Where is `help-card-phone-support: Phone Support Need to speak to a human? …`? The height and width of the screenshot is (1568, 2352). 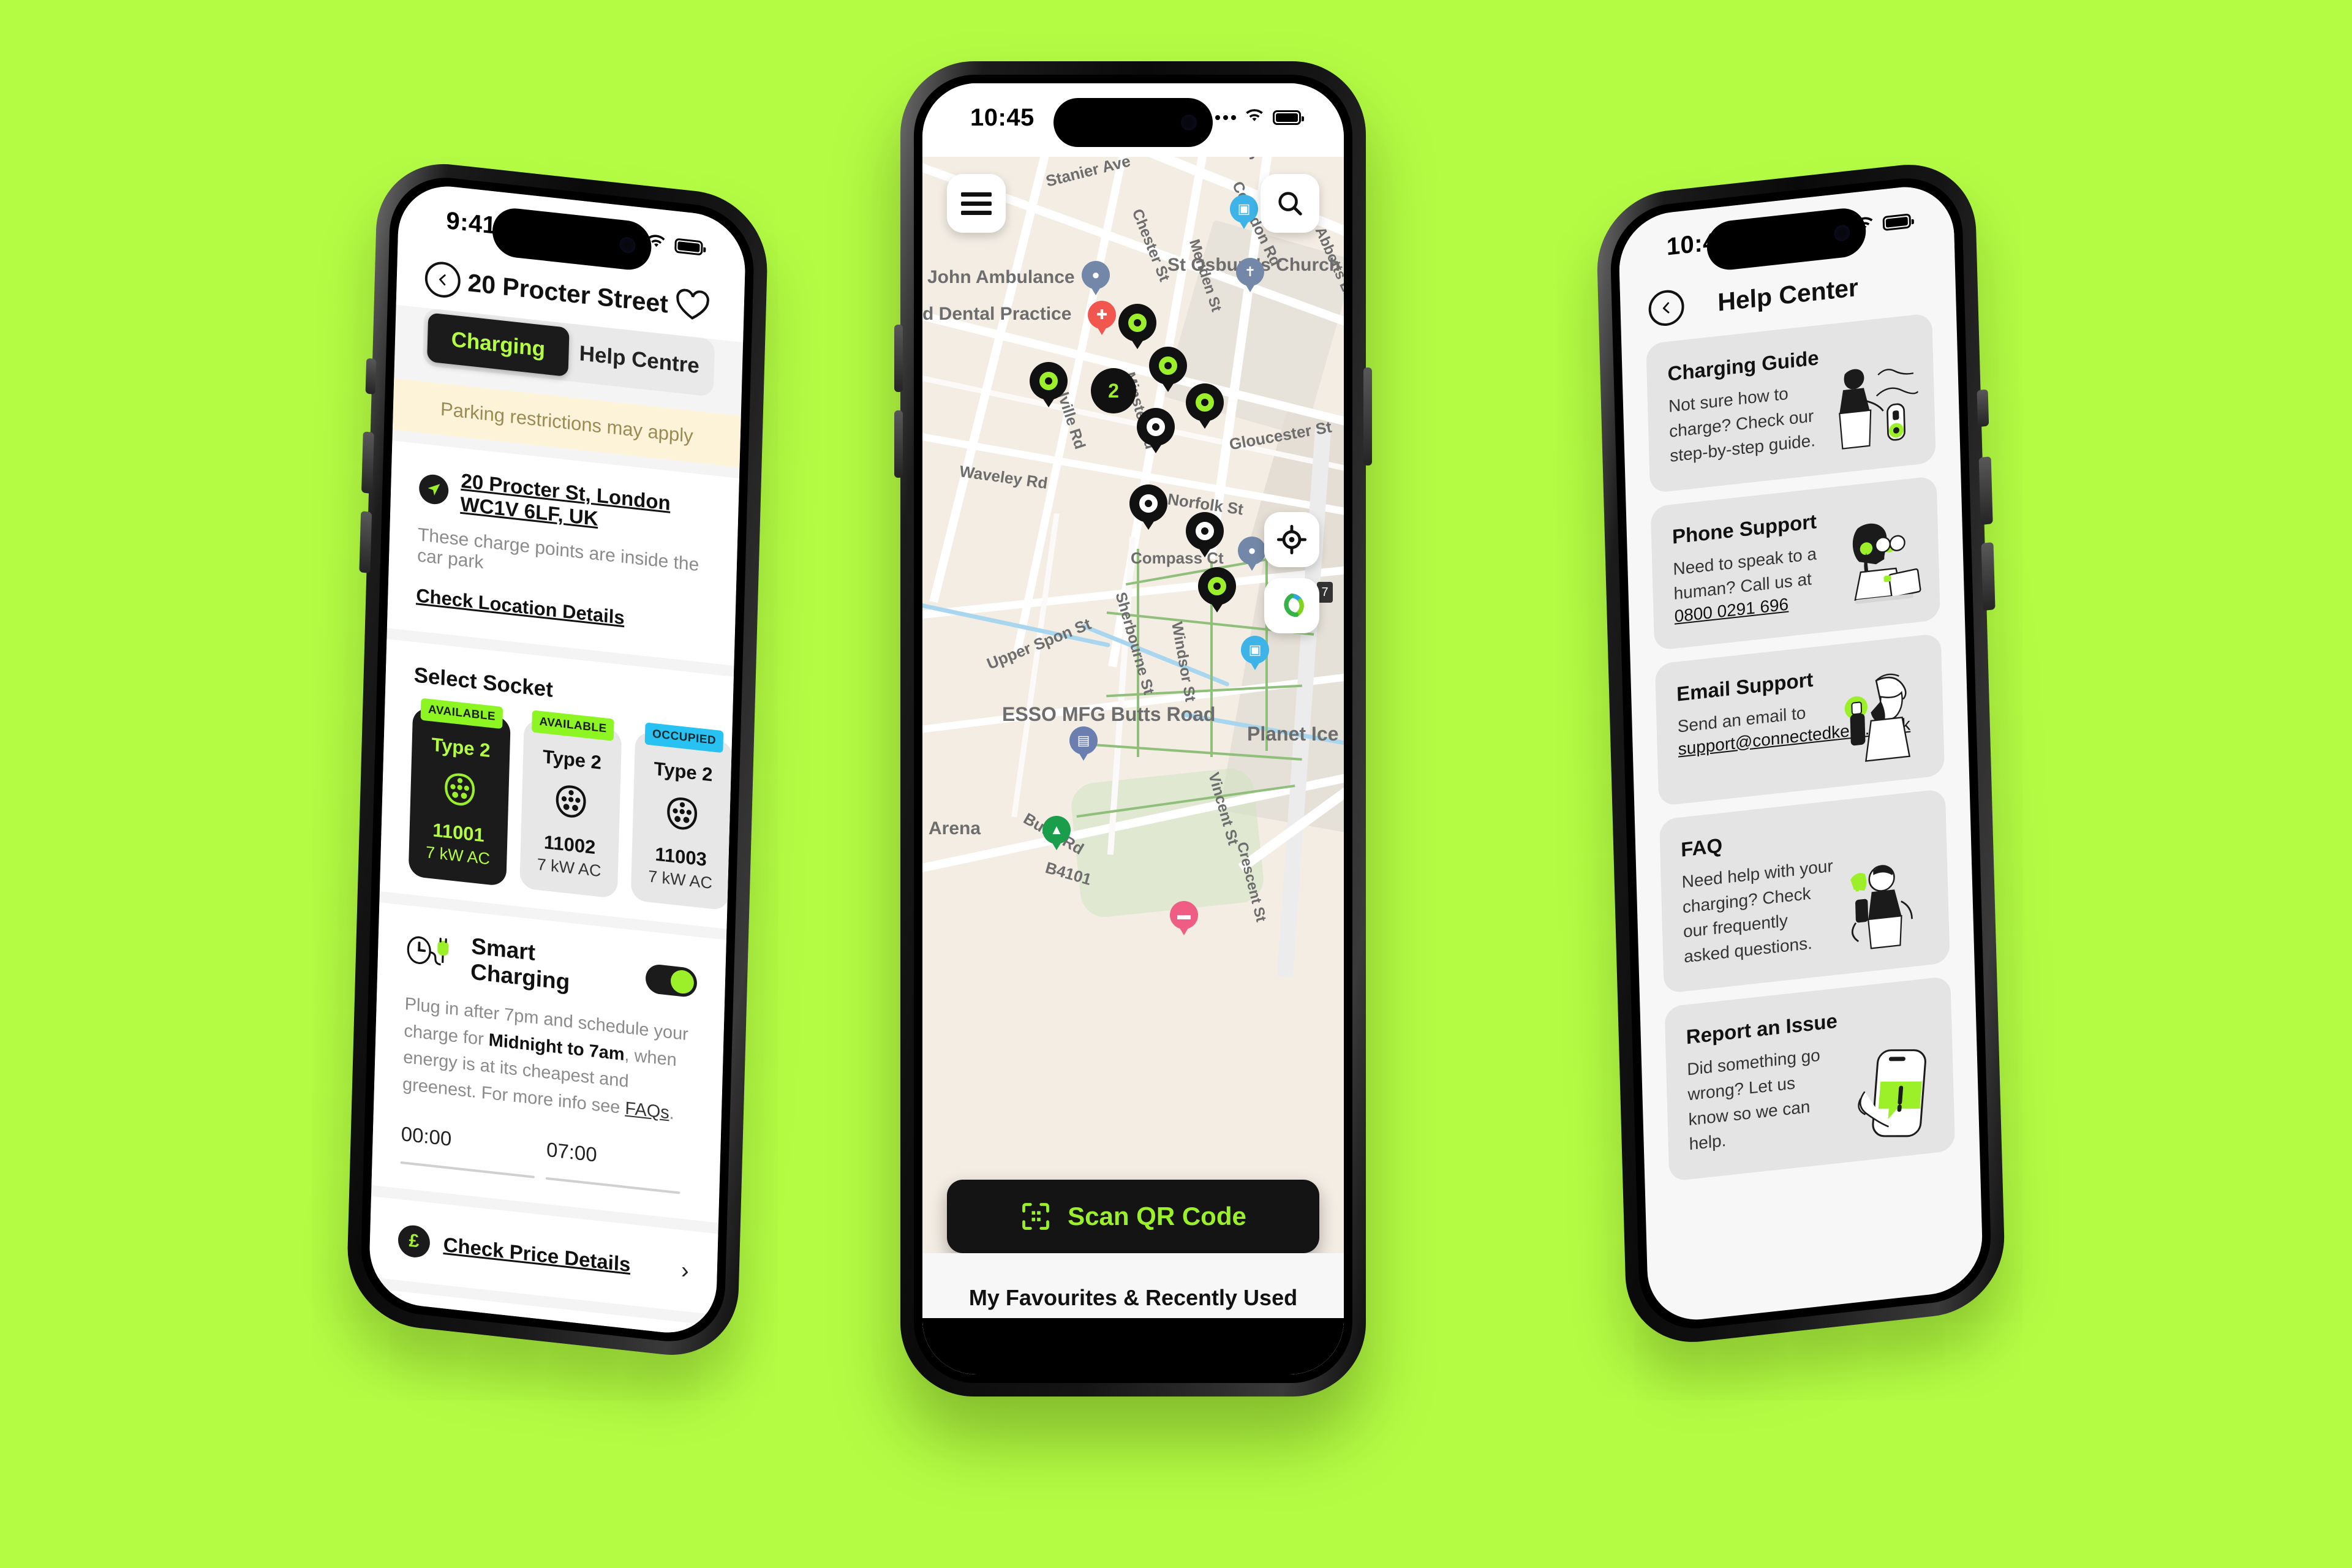 help-card-phone-support: Phone Support Need to speak to a human? … is located at coordinates (1795, 563).